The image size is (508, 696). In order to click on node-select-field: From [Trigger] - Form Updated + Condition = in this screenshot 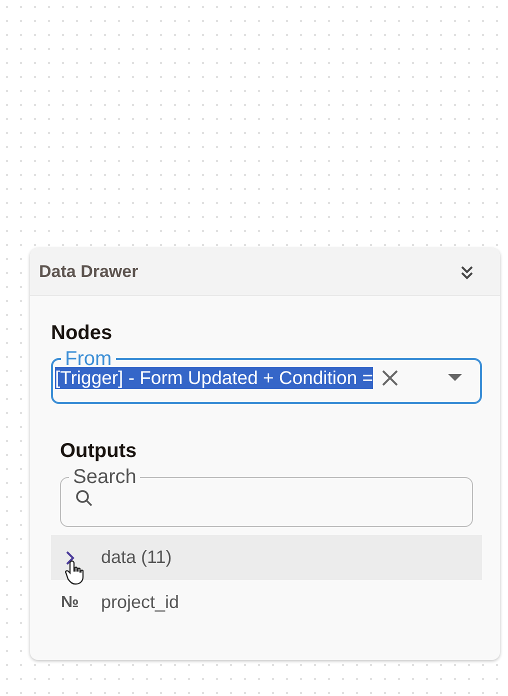, I will do `click(266, 377)`.